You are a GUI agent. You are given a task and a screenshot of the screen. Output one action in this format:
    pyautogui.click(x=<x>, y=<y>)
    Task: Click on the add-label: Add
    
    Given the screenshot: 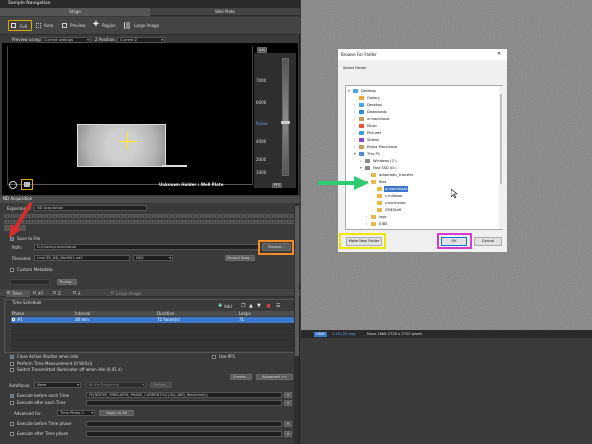 What is the action you would take?
    pyautogui.click(x=228, y=306)
    